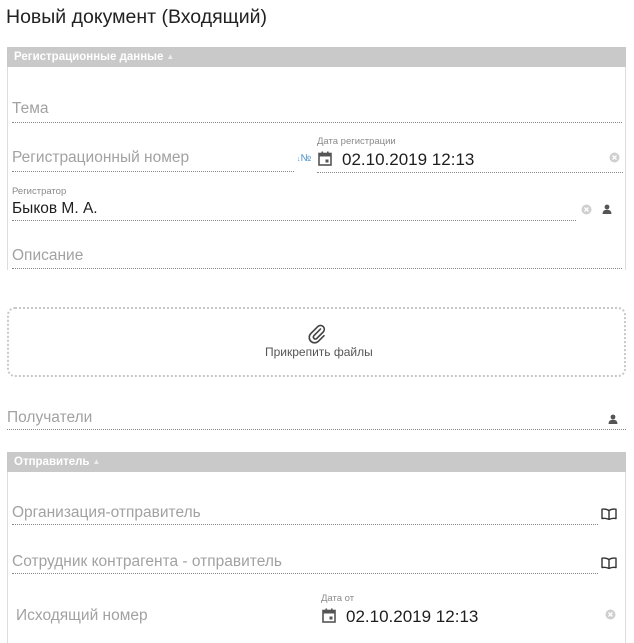 The image size is (634, 643). What do you see at coordinates (317, 334) in the screenshot?
I see `paperclip-icon` at bounding box center [317, 334].